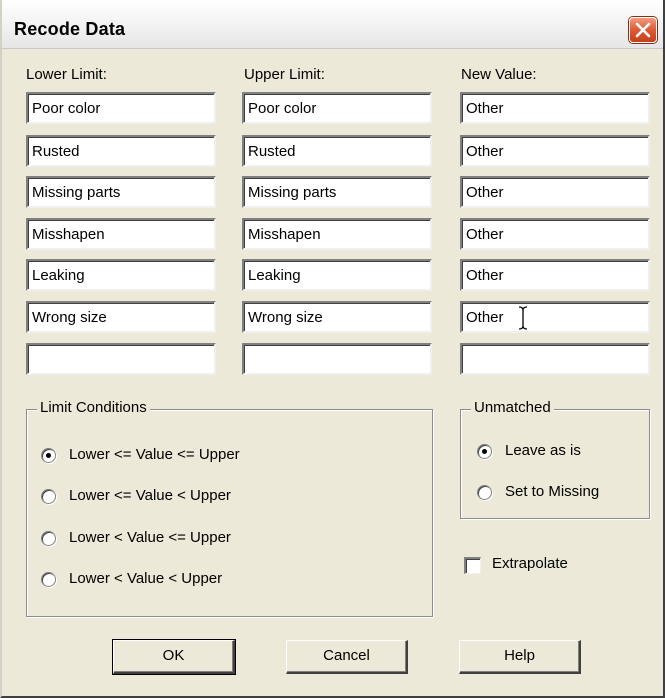  What do you see at coordinates (555, 359) in the screenshot?
I see `new-value-field` at bounding box center [555, 359].